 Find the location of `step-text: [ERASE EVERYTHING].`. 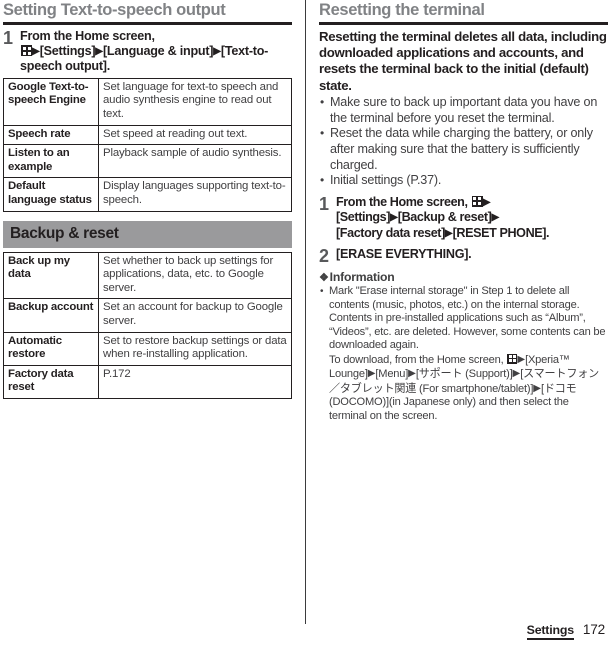

step-text: [ERASE EVERYTHING]. is located at coordinates (404, 254).